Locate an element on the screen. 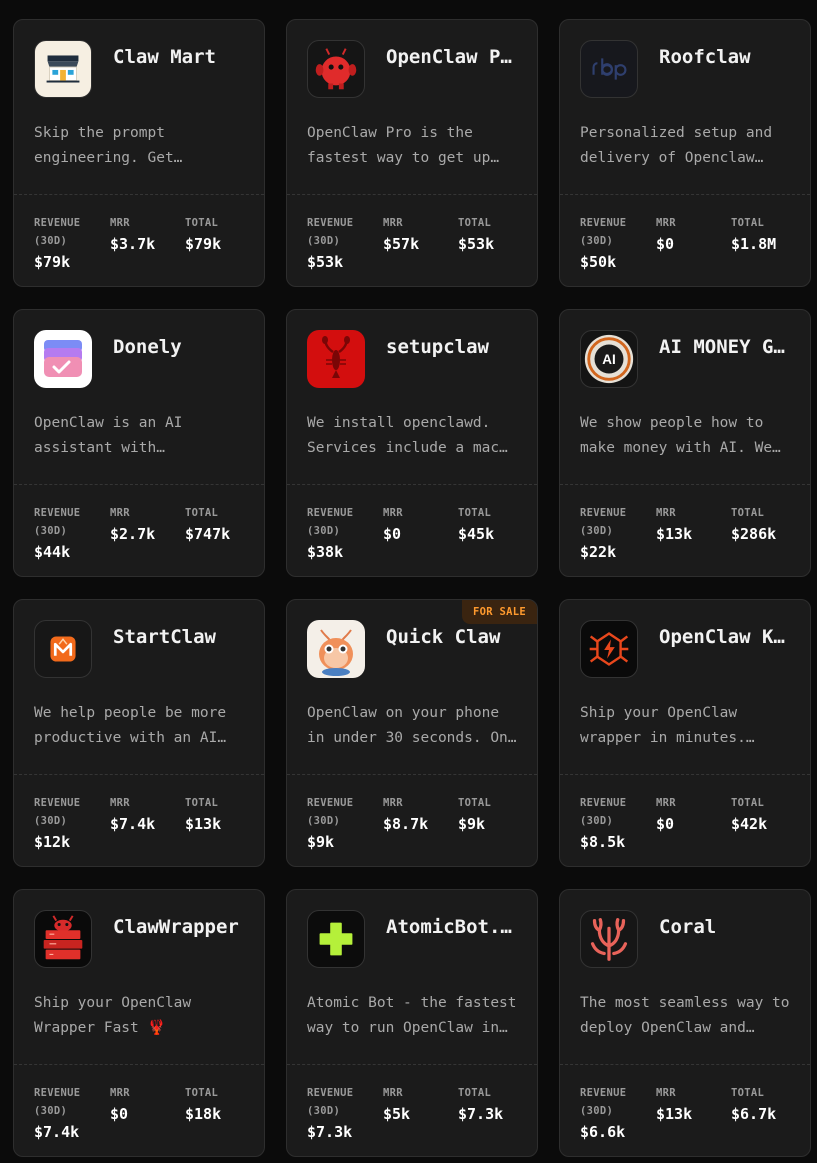  total-value: $79k is located at coordinates (203, 244).